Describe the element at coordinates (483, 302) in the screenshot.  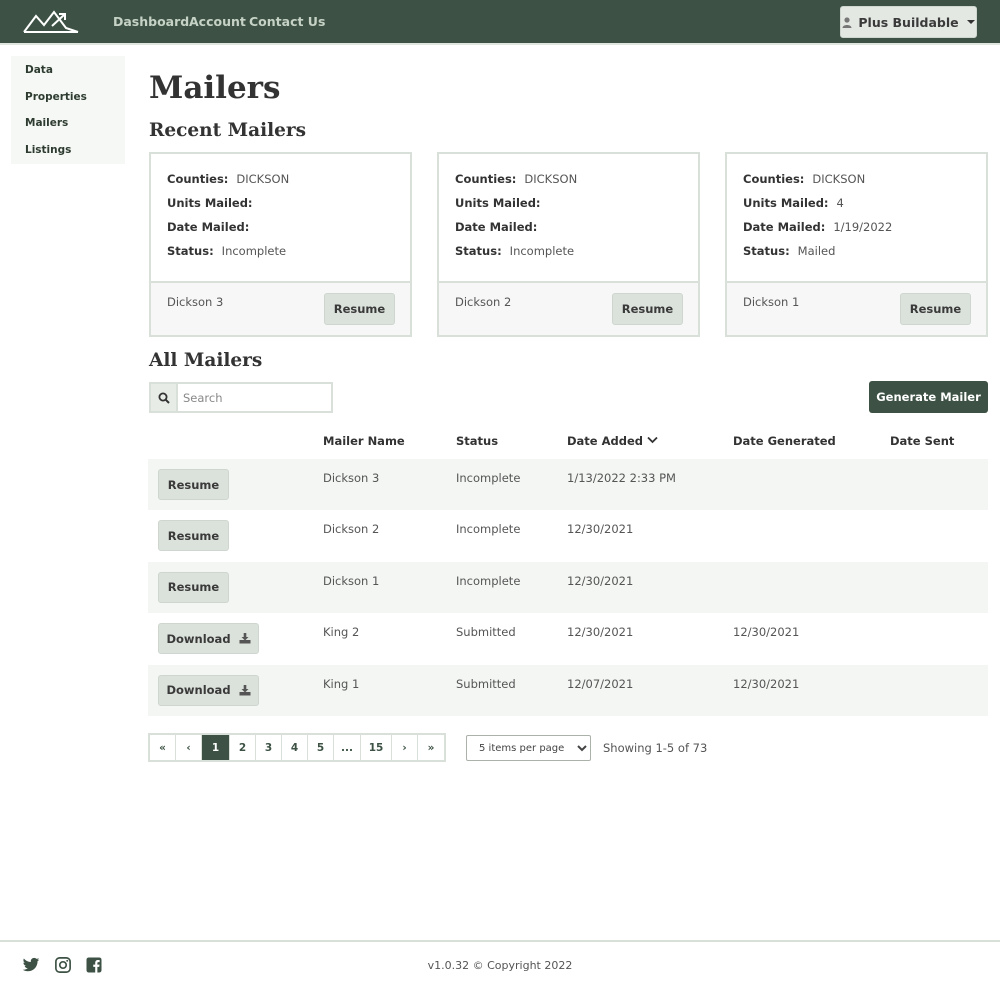
I see `card-mailer-name: Dickson 2` at that location.